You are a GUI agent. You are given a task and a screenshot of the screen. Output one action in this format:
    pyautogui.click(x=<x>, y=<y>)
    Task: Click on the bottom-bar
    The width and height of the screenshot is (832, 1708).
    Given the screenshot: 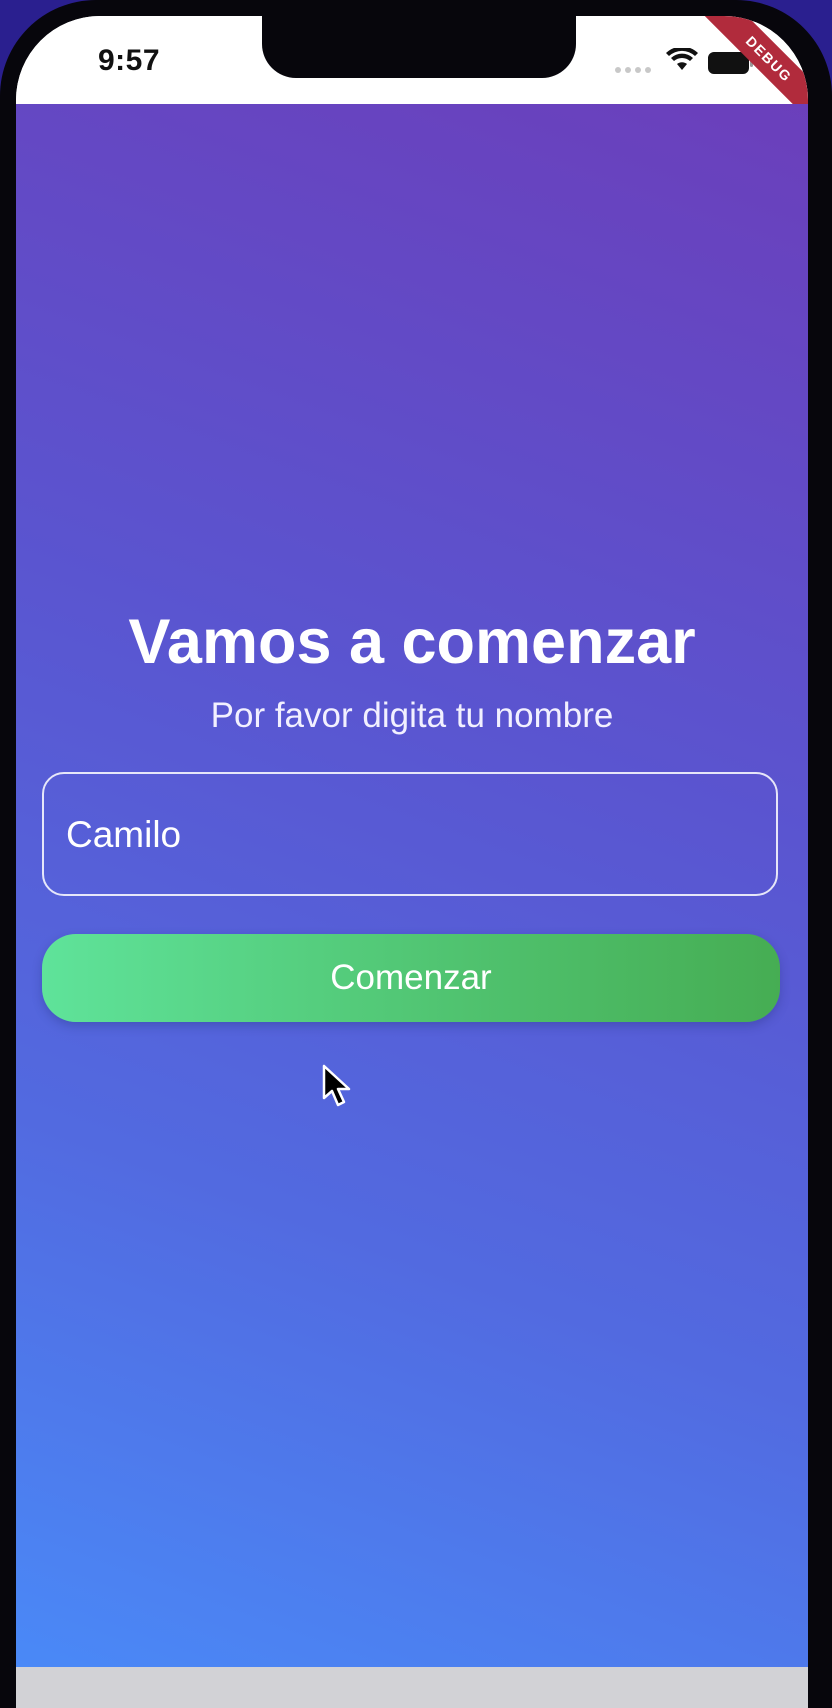 What is the action you would take?
    pyautogui.click(x=412, y=1687)
    